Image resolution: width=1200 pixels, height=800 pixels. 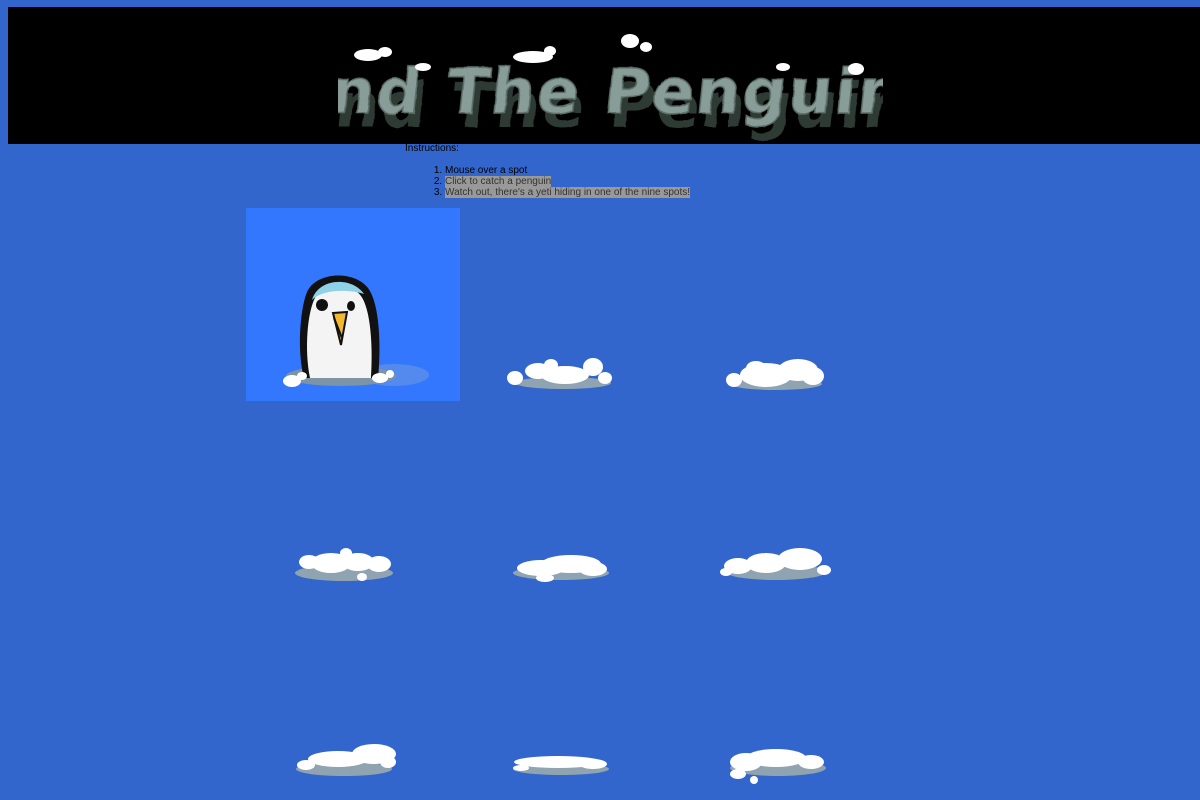 What do you see at coordinates (567, 170) in the screenshot?
I see `instruction-item-1: Mouse over a spot` at bounding box center [567, 170].